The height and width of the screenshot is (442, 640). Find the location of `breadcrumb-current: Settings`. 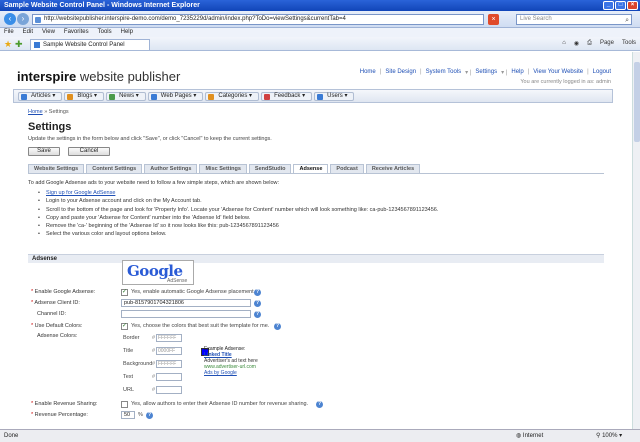

breadcrumb-current: Settings is located at coordinates (58, 112).